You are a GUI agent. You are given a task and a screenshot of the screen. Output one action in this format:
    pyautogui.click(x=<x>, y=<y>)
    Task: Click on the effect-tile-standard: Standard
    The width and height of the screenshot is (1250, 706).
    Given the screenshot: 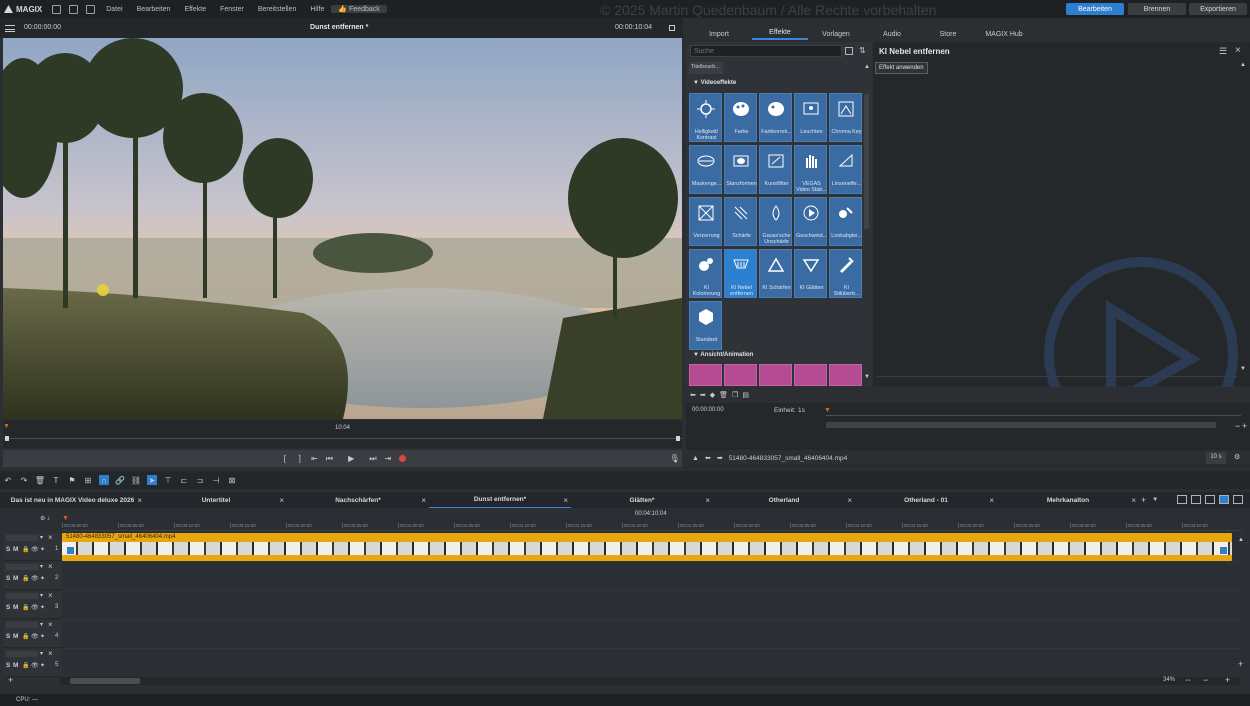 What is the action you would take?
    pyautogui.click(x=705, y=325)
    